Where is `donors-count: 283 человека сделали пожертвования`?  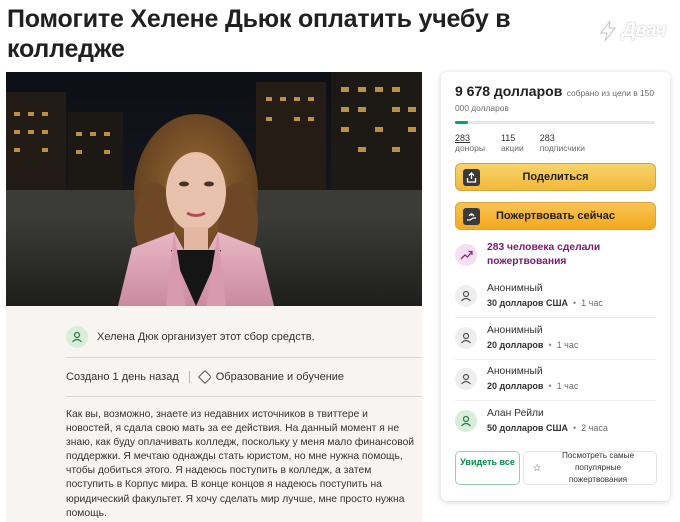
donors-count: 283 человека сделали пожертвования is located at coordinates (557, 255).